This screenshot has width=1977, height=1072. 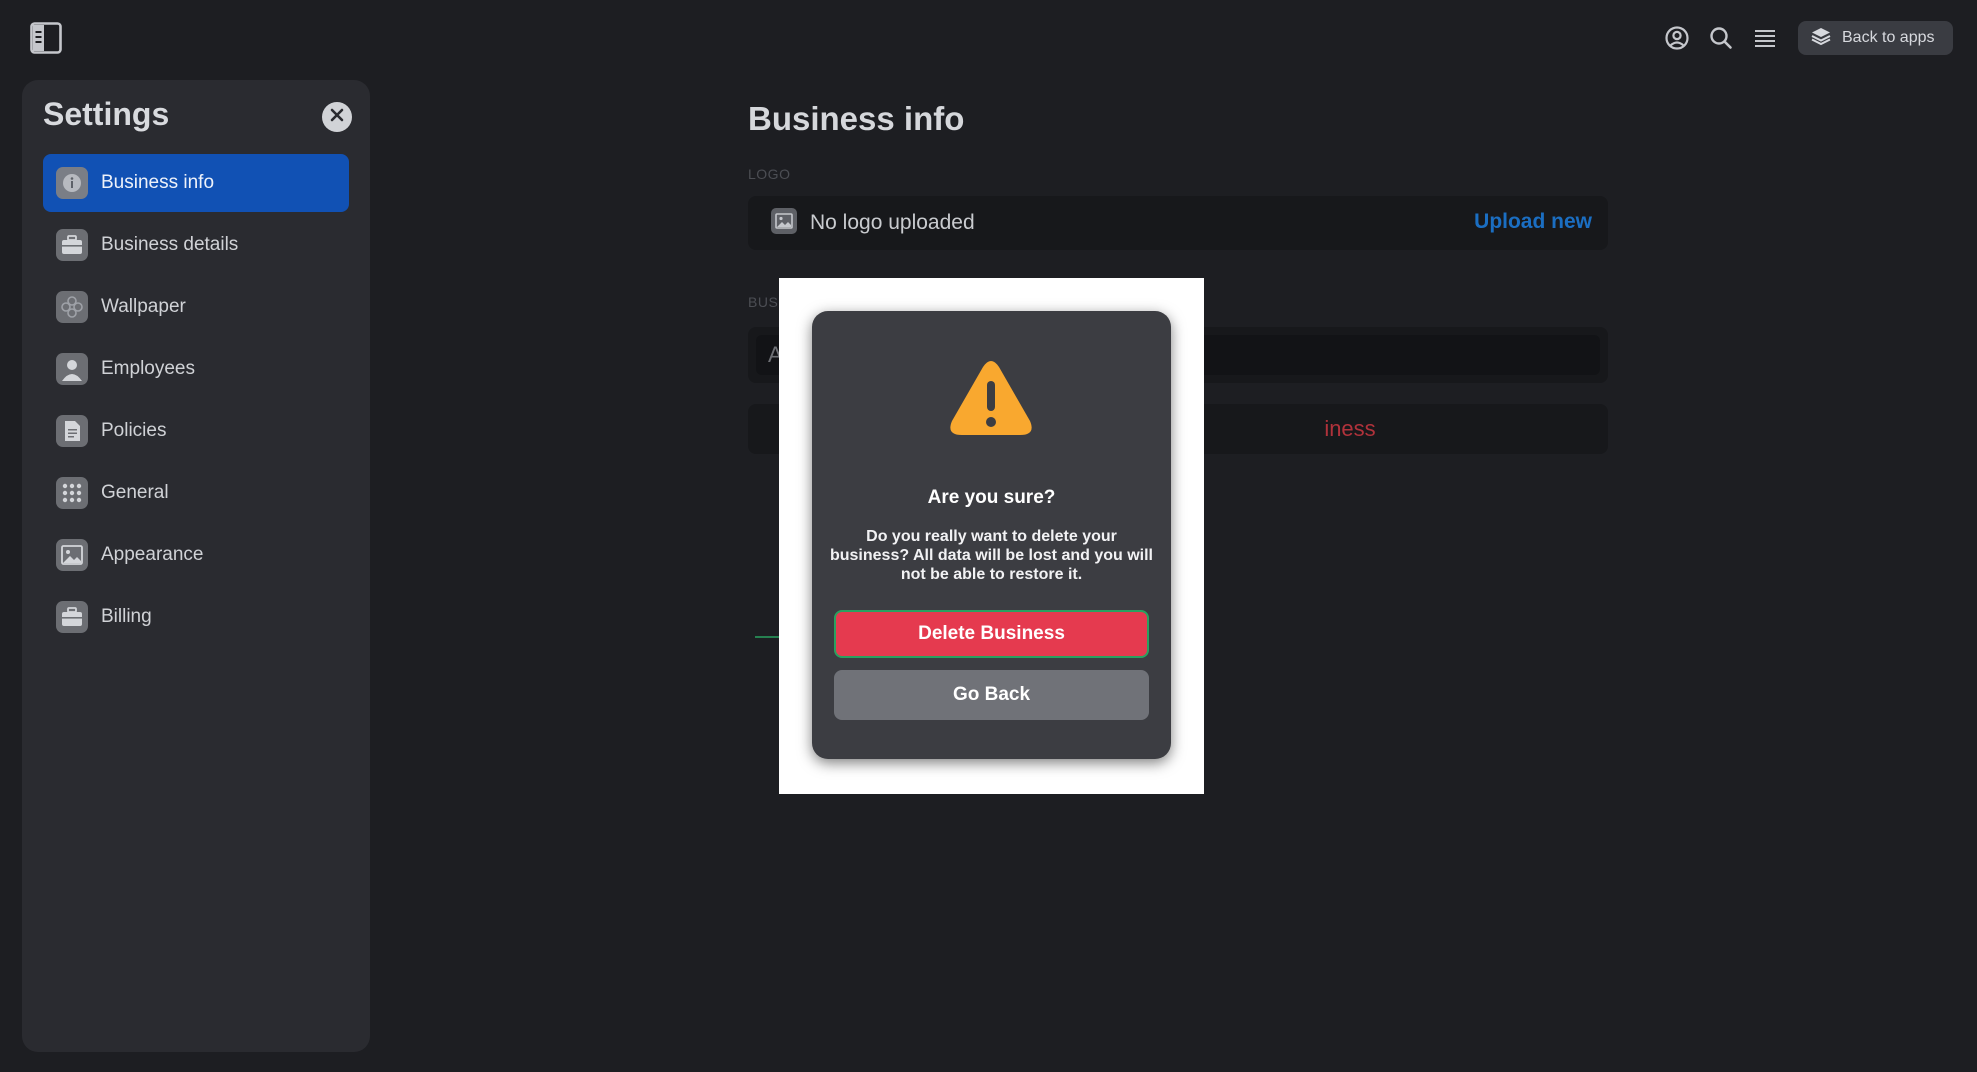 I want to click on sidebar-item-label: Billing, so click(x=126, y=616).